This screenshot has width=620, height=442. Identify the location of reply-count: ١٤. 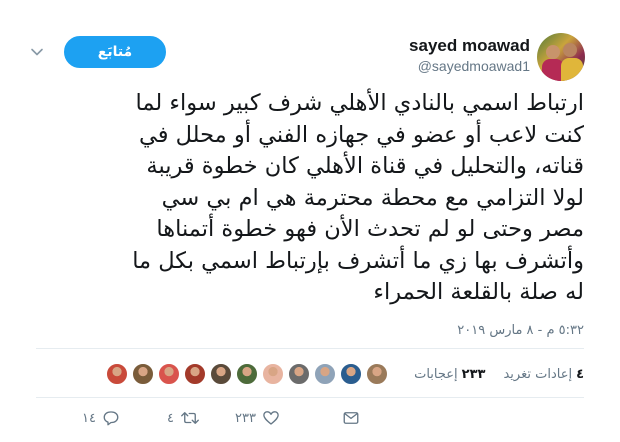
(89, 418).